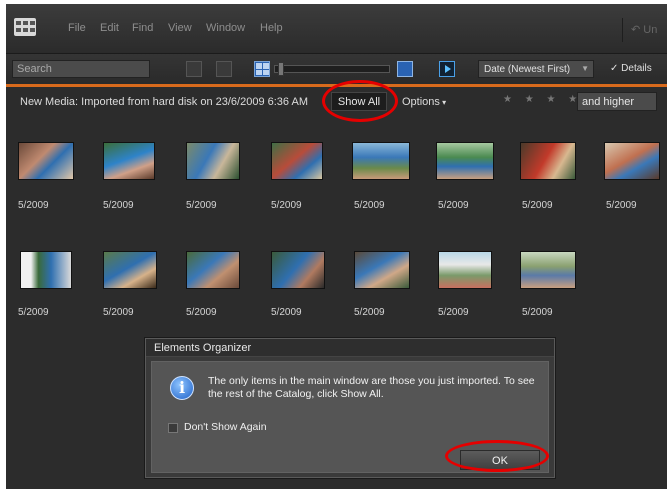  Describe the element at coordinates (527, 69) in the screenshot. I see `sort-order-value: Date (Newest First)` at that location.